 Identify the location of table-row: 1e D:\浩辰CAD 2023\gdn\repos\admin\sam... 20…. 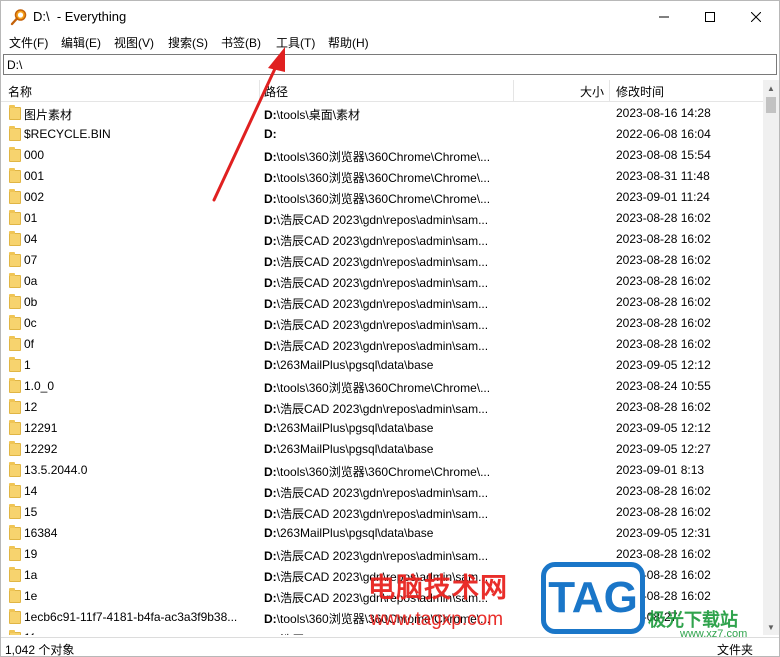
(382, 596).